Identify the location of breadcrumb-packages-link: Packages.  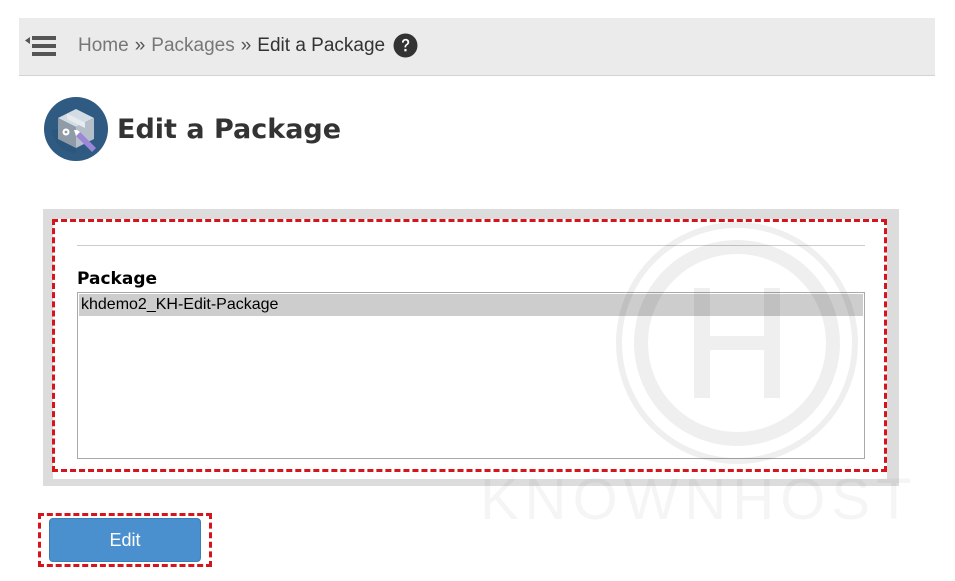
(192, 46).